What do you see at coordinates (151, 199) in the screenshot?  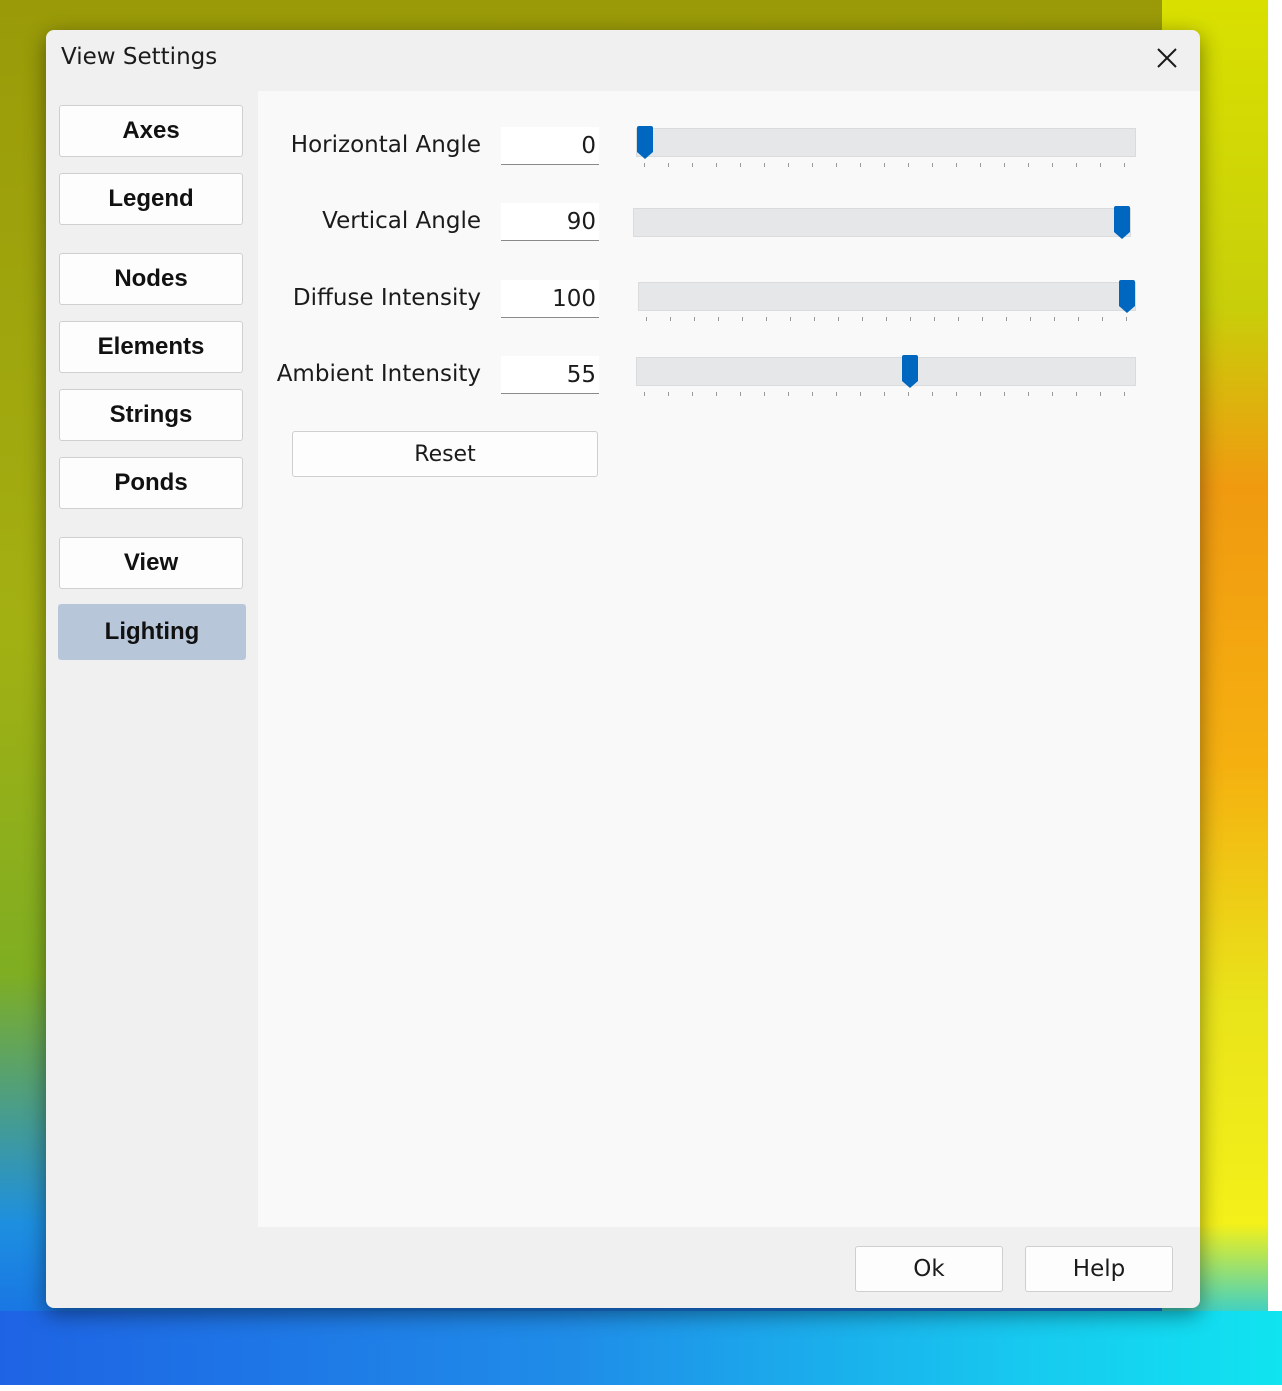 I see `nav-legend-button: Legend` at bounding box center [151, 199].